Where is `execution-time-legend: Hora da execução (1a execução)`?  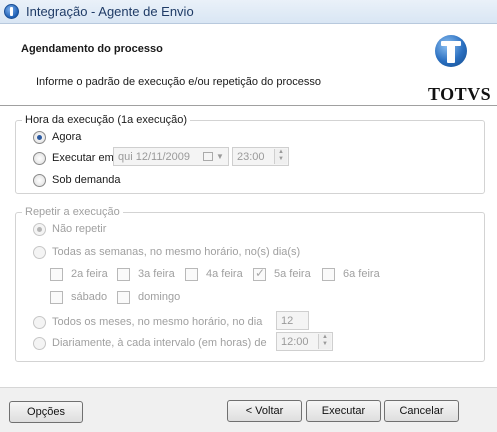
execution-time-legend: Hora da execução (1a execução) is located at coordinates (106, 120).